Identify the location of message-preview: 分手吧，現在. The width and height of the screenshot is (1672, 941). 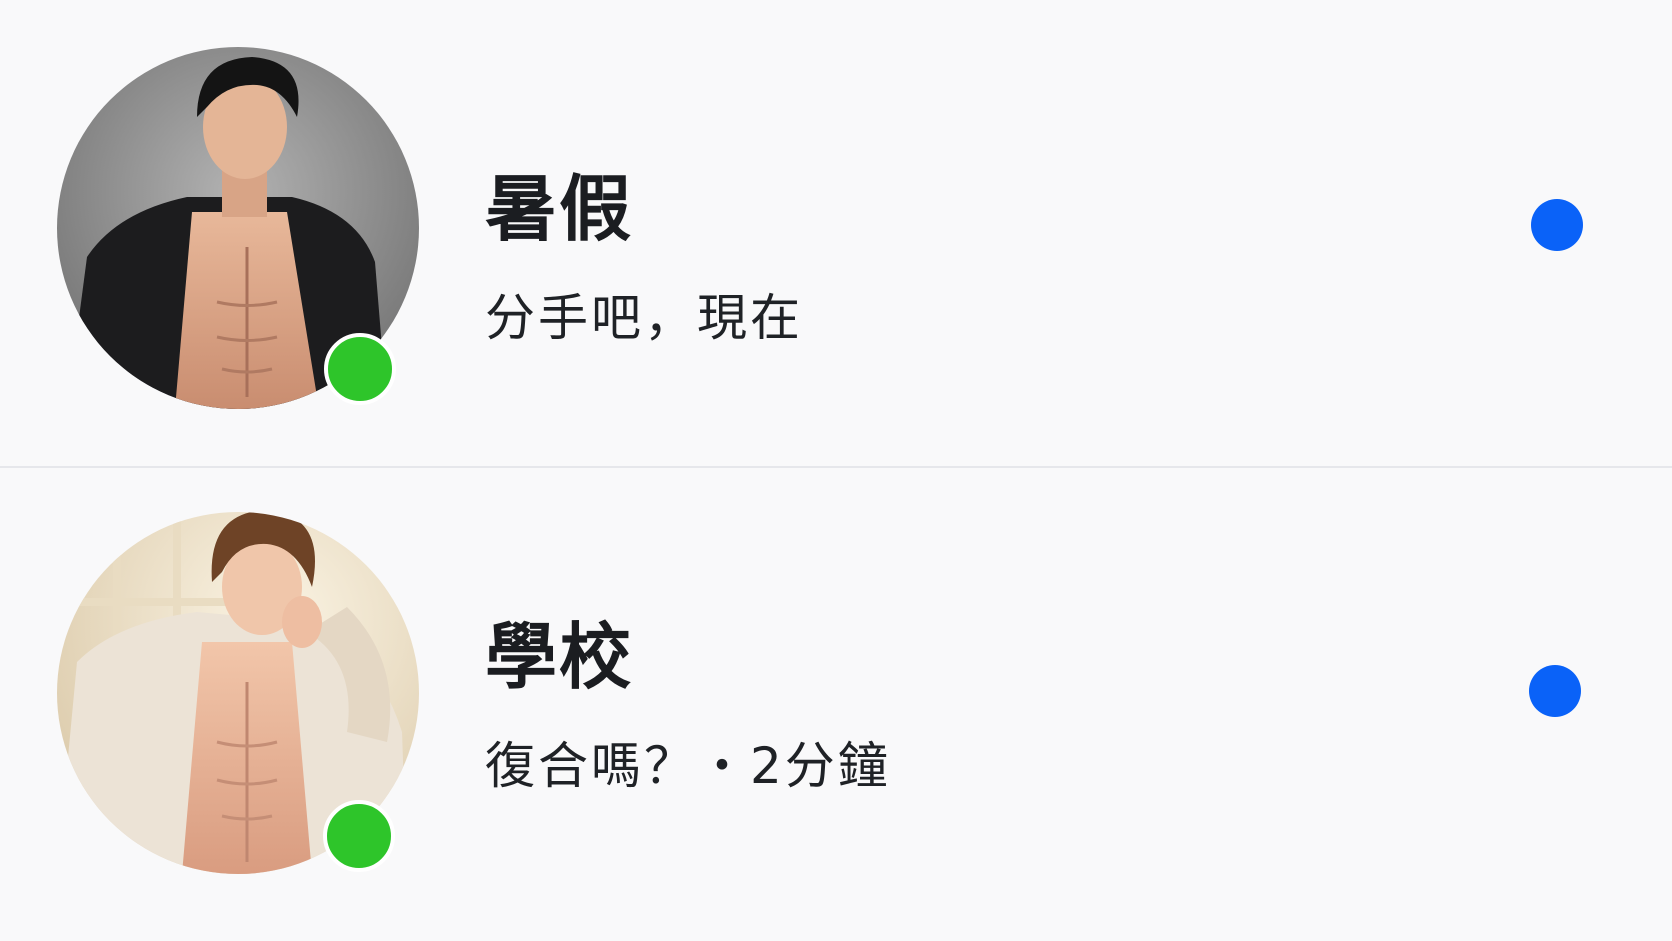
(644, 318).